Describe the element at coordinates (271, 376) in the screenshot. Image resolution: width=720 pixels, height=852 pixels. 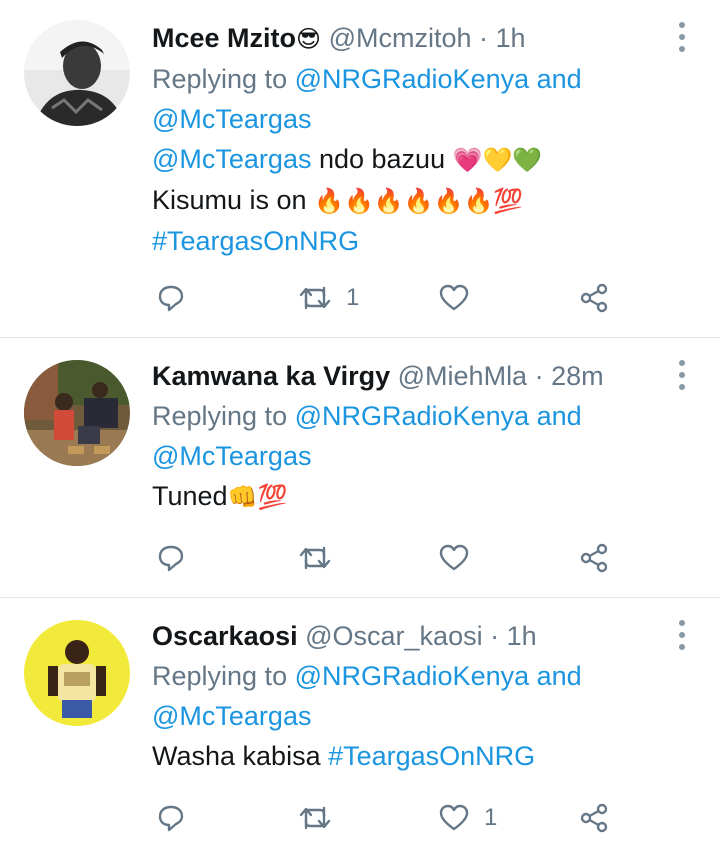
I see `author-name: Kamwana ka Virgy` at that location.